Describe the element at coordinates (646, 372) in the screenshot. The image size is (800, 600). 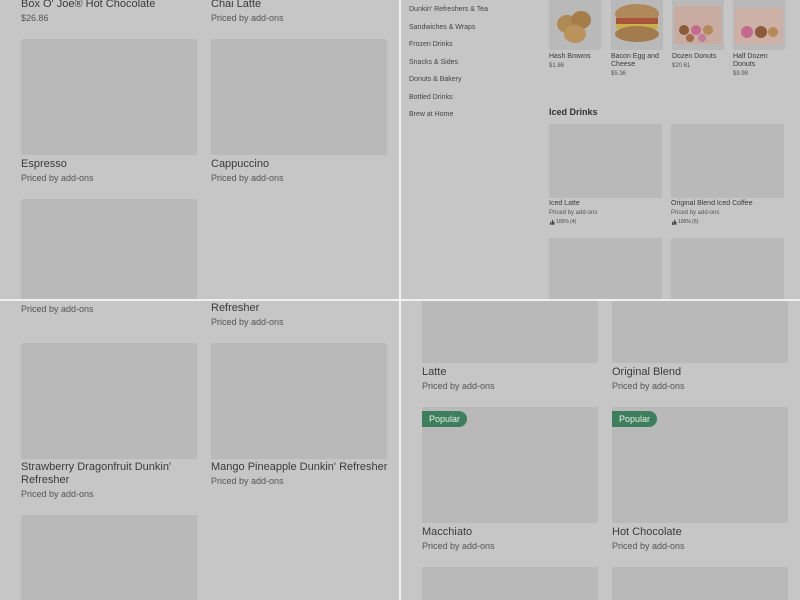
I see `item-name: Original Blend` at that location.